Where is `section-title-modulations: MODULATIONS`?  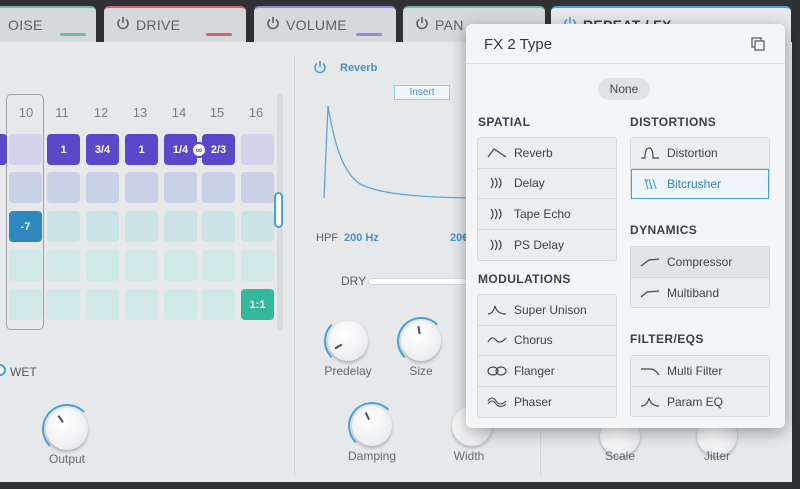 section-title-modulations: MODULATIONS is located at coordinates (524, 279).